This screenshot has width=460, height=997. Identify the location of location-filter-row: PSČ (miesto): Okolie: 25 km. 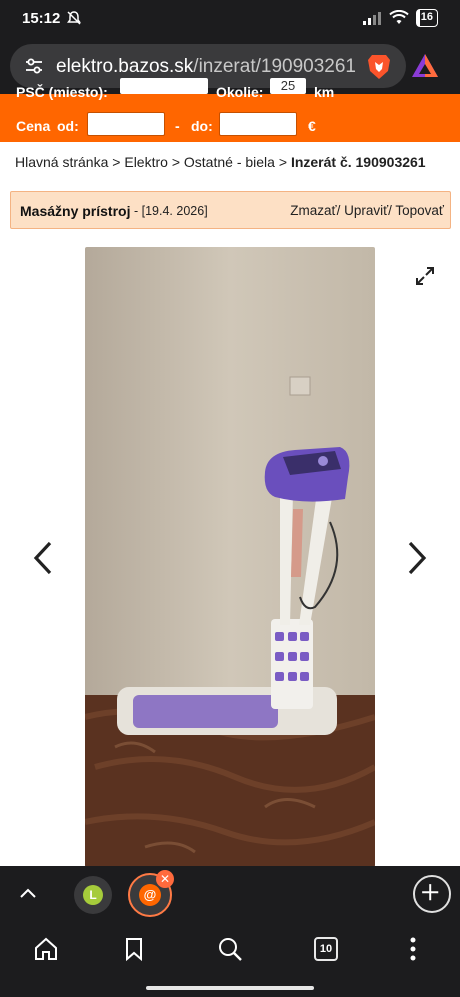
(231, 89).